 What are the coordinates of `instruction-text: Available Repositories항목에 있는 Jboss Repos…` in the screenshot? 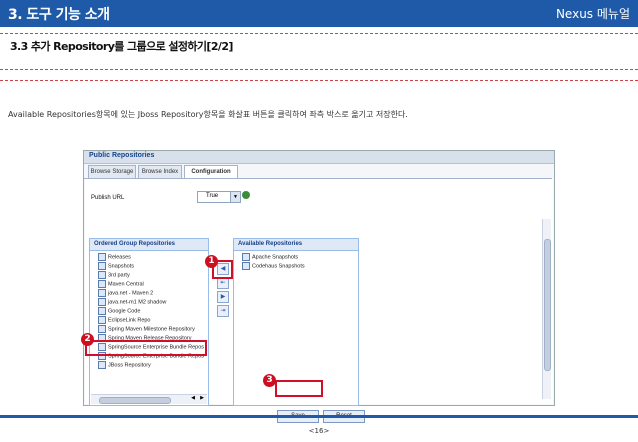 It's located at (208, 114).